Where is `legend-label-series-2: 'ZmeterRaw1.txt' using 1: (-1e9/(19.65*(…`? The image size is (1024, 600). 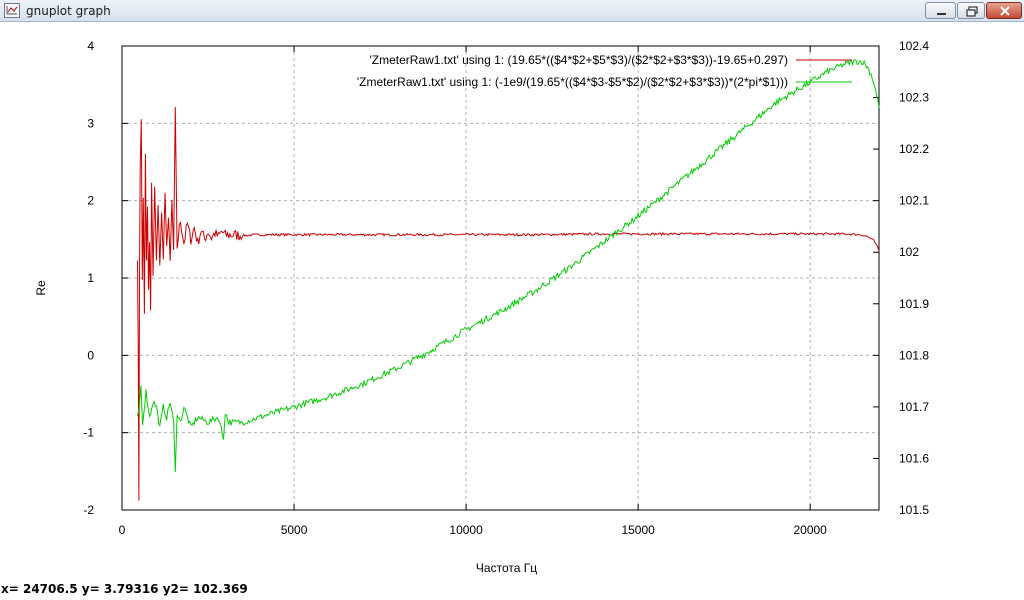
legend-label-series-2: 'ZmeterRaw1.txt' using 1: (-1e9/(19.65*(… is located at coordinates (572, 82).